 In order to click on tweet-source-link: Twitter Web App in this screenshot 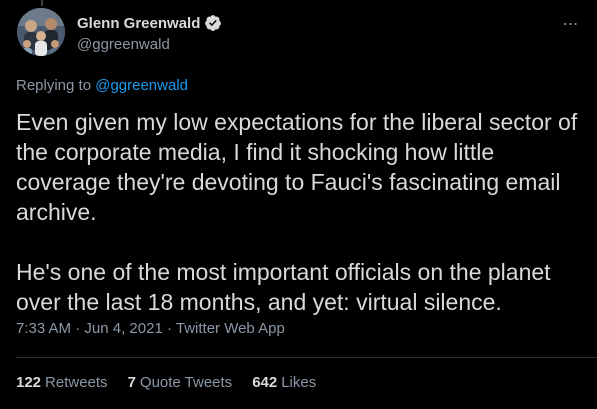, I will do `click(230, 328)`.